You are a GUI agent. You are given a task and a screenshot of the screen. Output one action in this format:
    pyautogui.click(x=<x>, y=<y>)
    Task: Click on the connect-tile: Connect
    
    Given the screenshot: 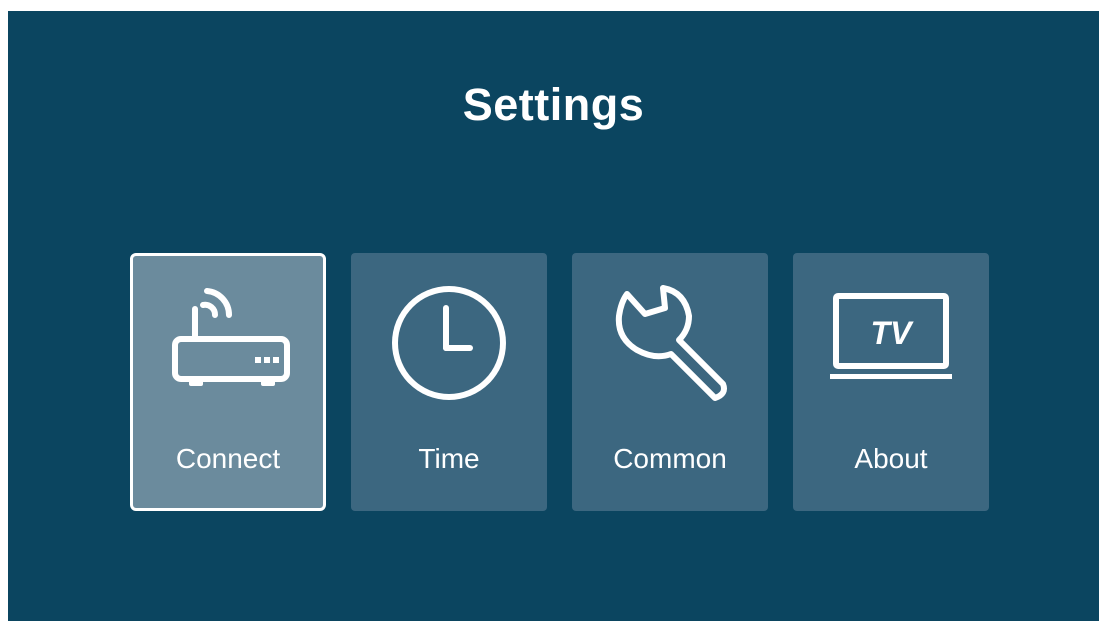 What is the action you would take?
    pyautogui.click(x=228, y=382)
    